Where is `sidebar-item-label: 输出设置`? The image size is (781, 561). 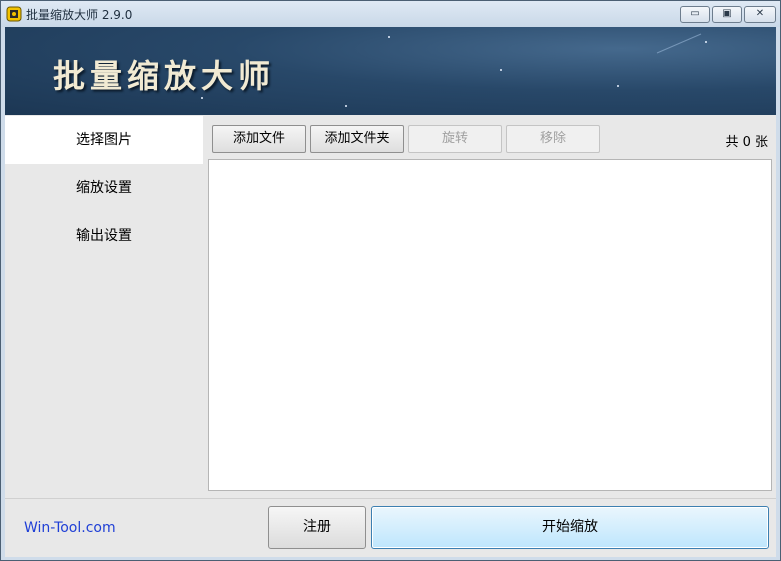 sidebar-item-label: 输出设置 is located at coordinates (104, 236).